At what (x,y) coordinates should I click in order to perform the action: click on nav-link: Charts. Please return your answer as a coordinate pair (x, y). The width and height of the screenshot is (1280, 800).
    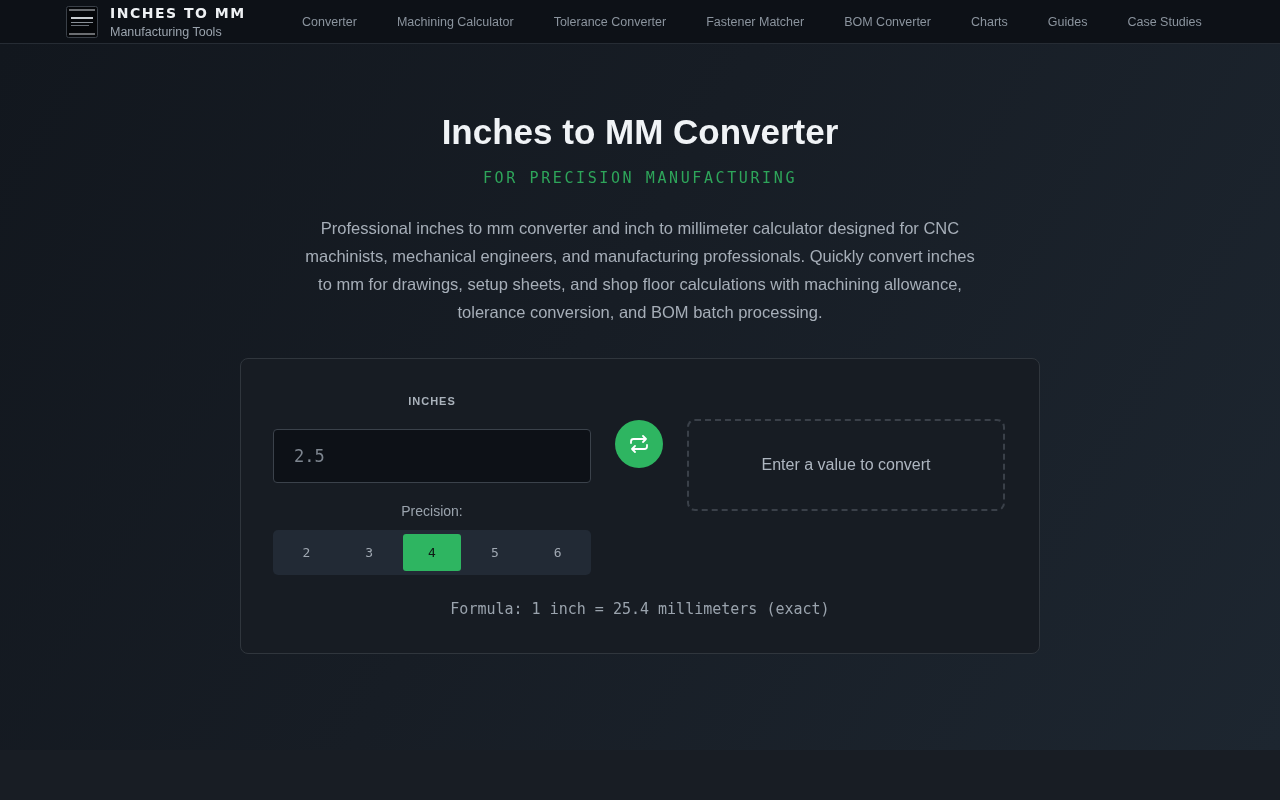
    Looking at the image, I should click on (989, 21).